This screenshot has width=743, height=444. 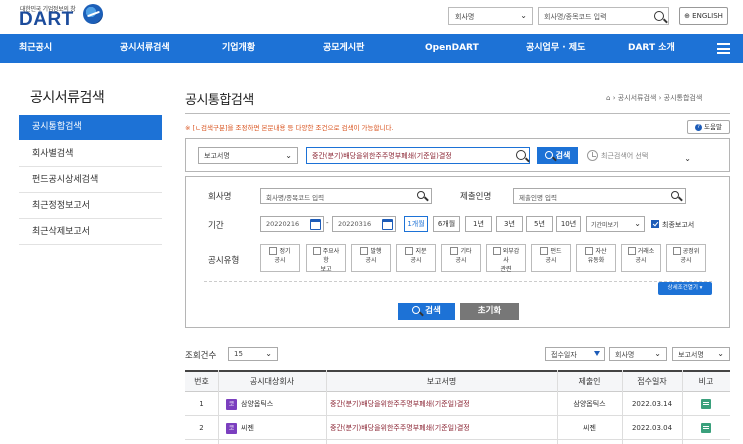 I want to click on row-company: 코 씨젠, so click(x=272, y=428).